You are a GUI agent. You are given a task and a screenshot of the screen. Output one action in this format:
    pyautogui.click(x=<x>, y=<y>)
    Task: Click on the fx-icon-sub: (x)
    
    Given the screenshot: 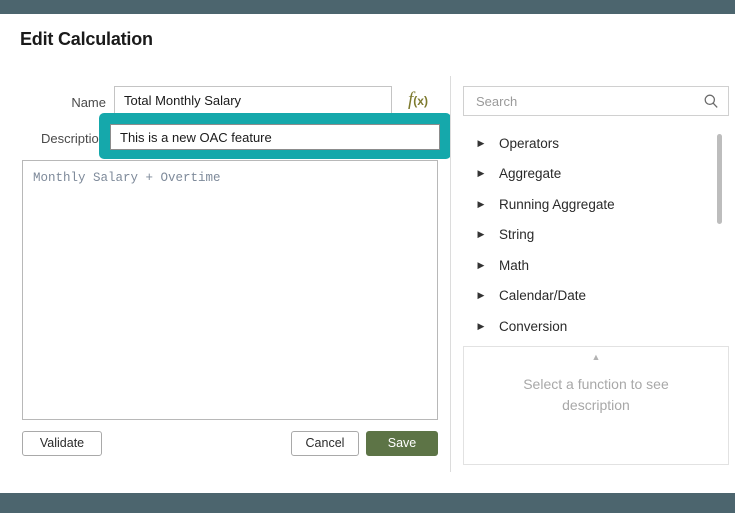 What is the action you would take?
    pyautogui.click(x=420, y=101)
    